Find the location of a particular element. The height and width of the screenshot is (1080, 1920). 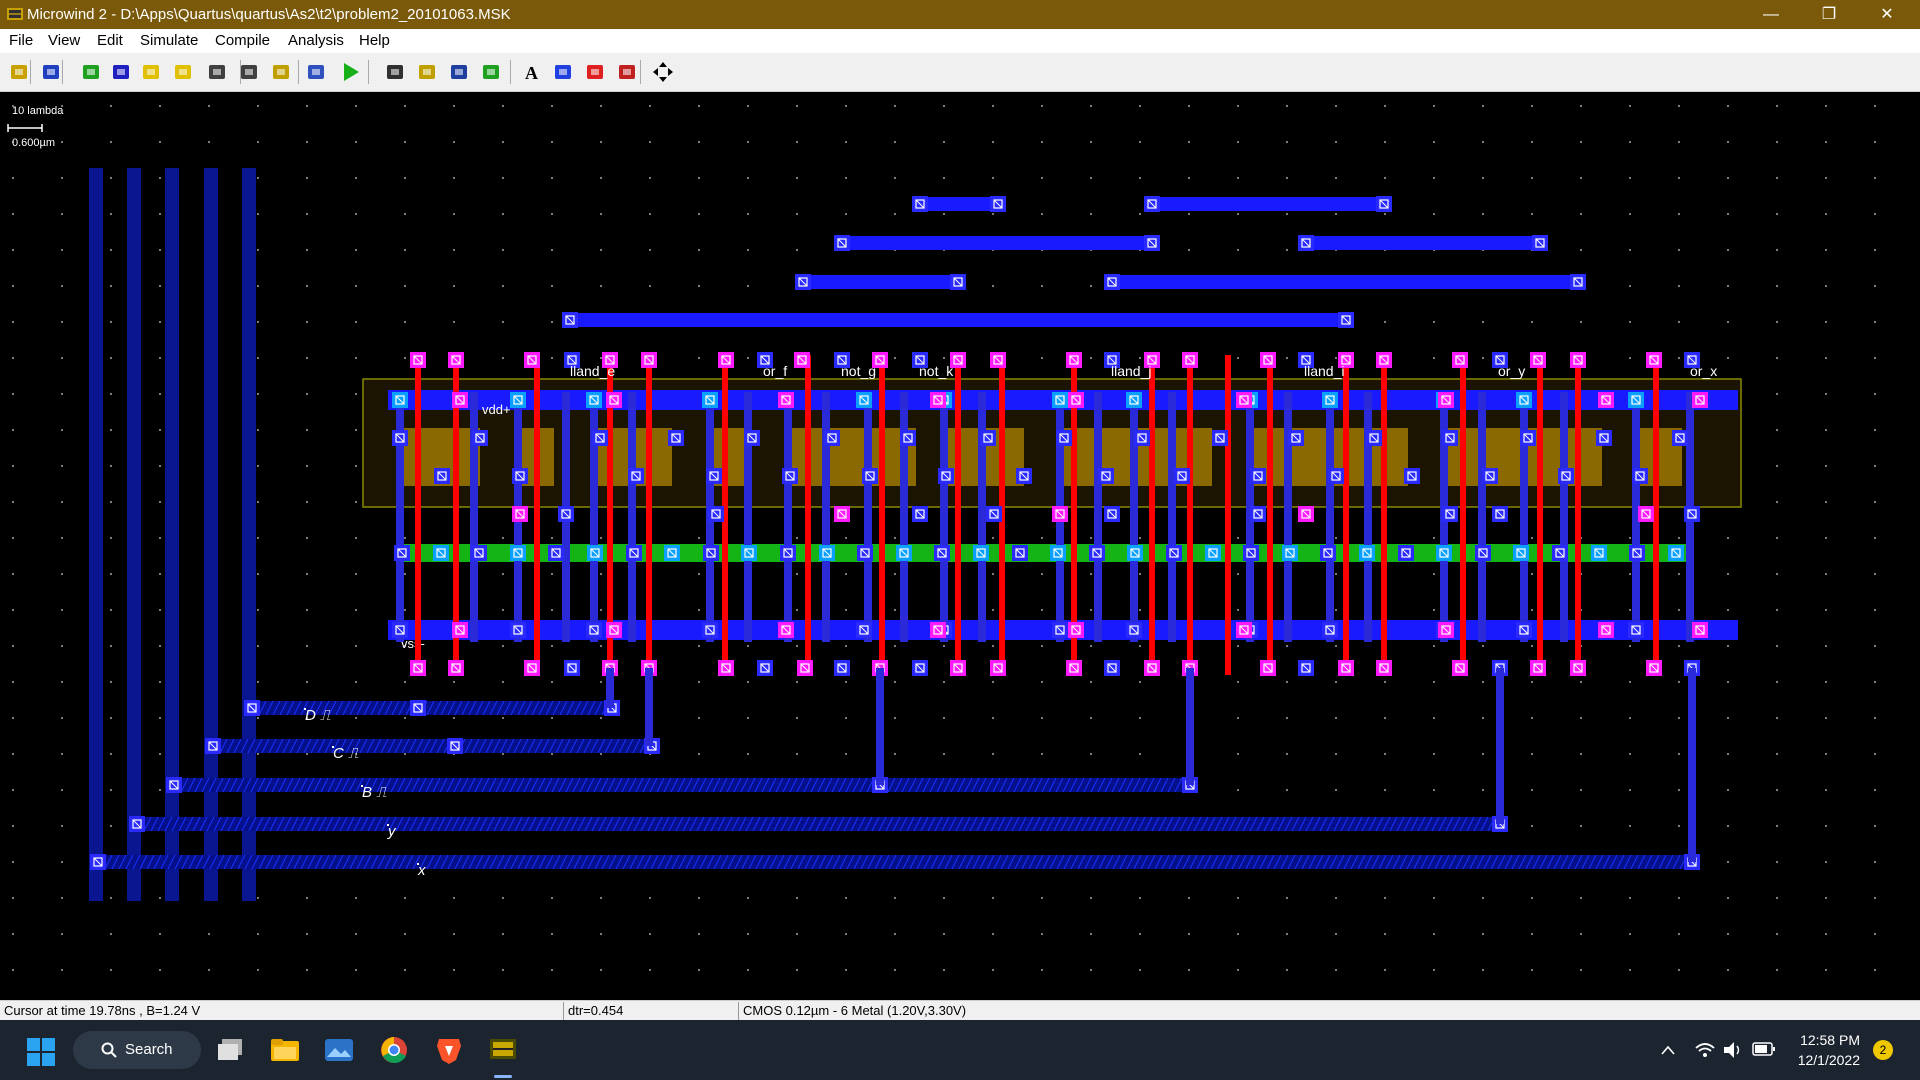

connect-icon is located at coordinates (316, 72).